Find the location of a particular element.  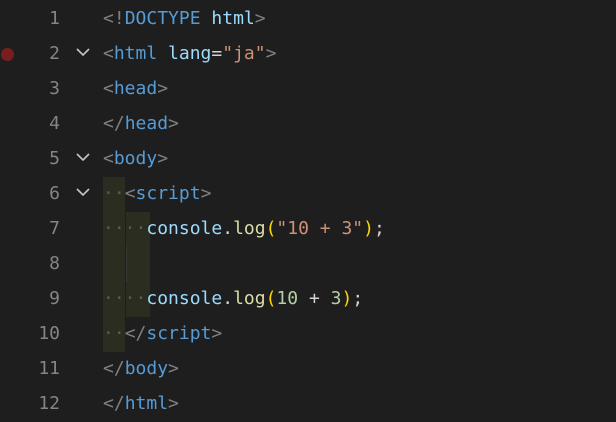

code-line: 1 <!DOCTYPE html> is located at coordinates (308, 19).